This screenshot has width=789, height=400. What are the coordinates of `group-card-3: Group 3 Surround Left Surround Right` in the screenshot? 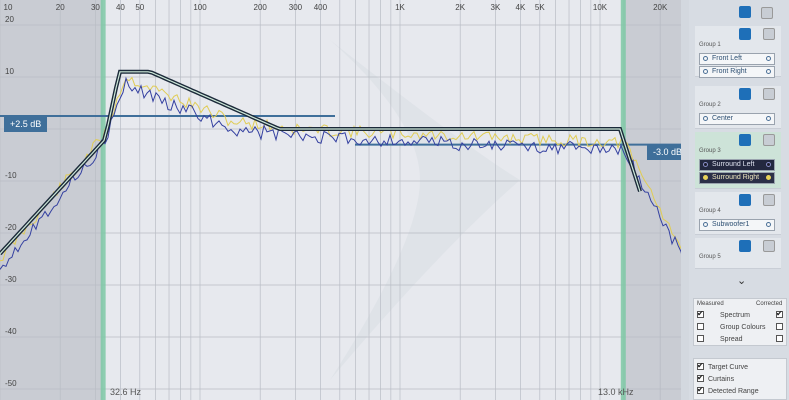 It's located at (738, 160).